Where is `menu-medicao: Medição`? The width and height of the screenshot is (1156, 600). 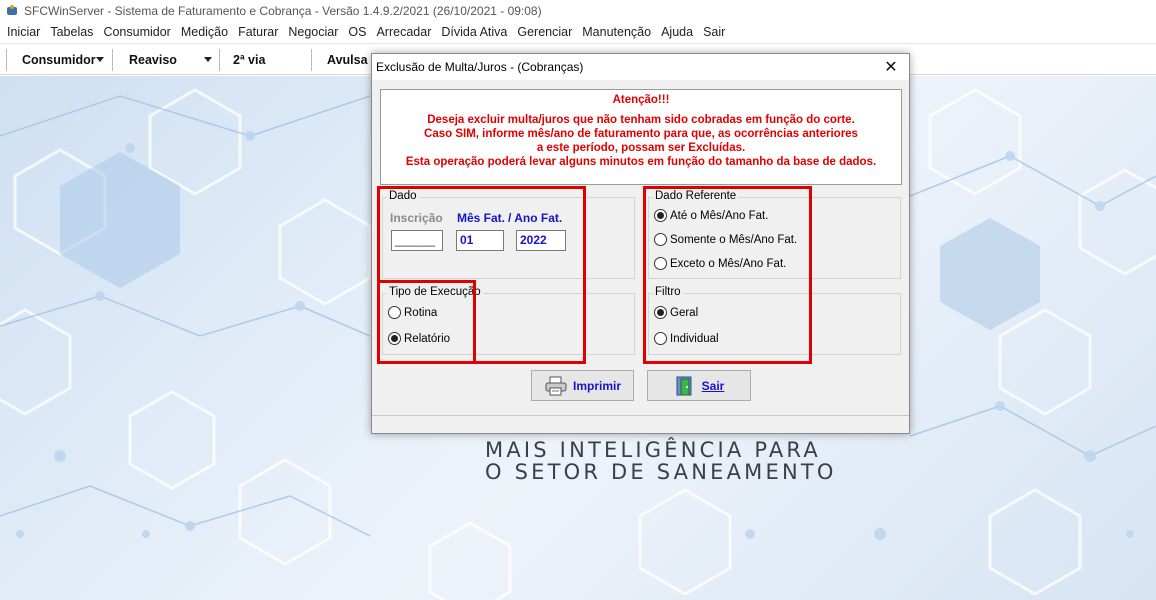 menu-medicao: Medição is located at coordinates (204, 32).